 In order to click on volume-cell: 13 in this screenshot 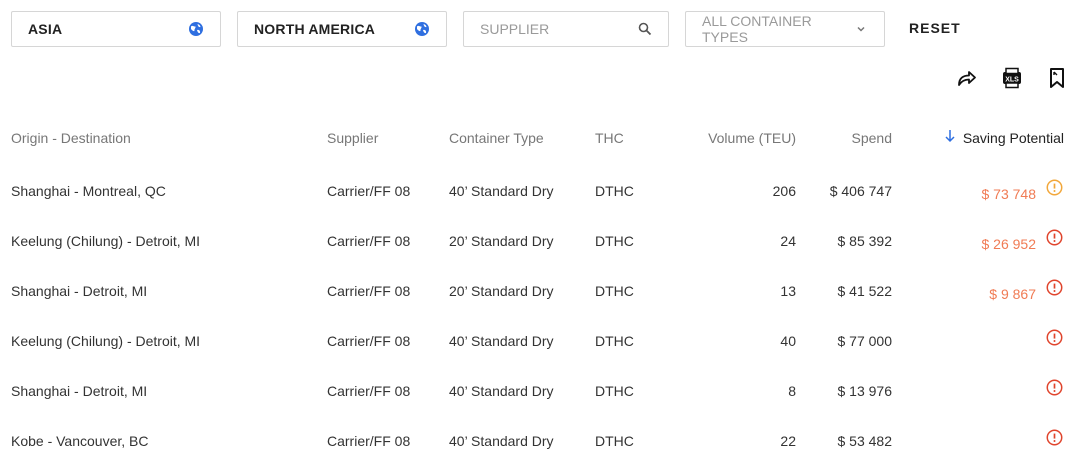, I will do `click(788, 291)`.